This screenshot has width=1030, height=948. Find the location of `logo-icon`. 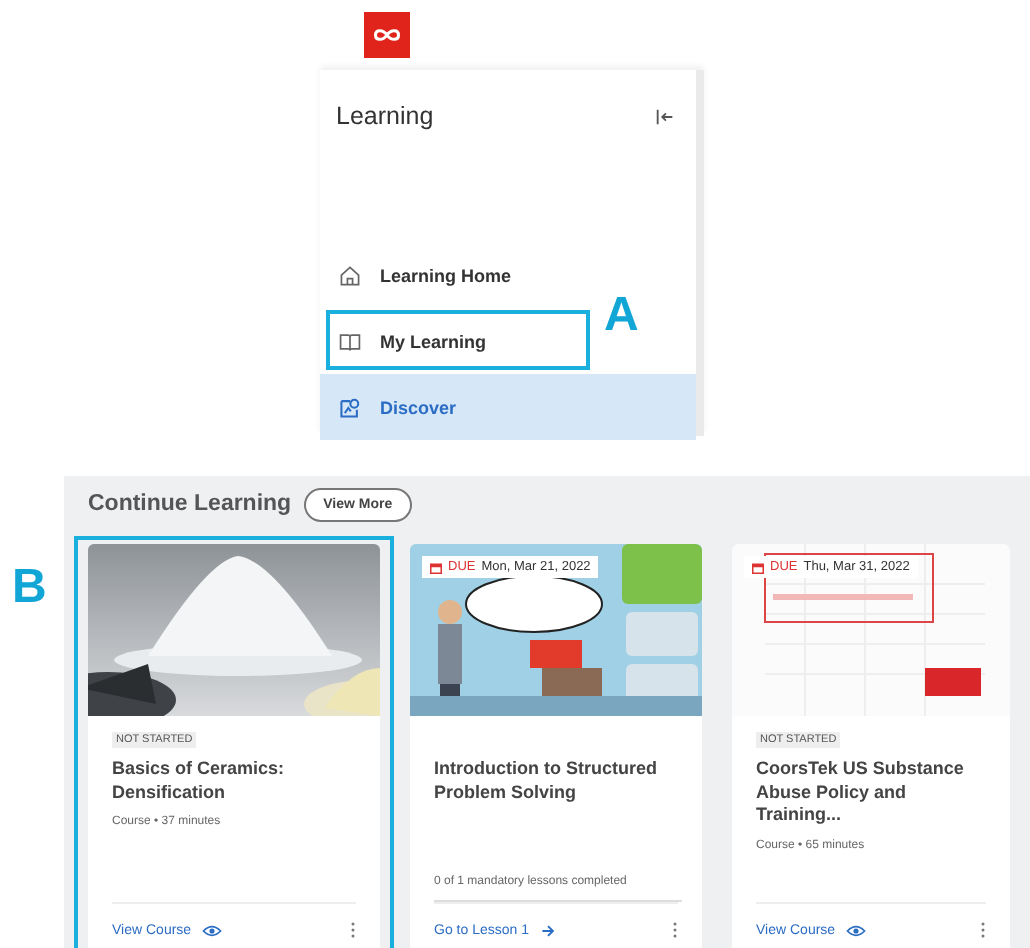

logo-icon is located at coordinates (387, 35).